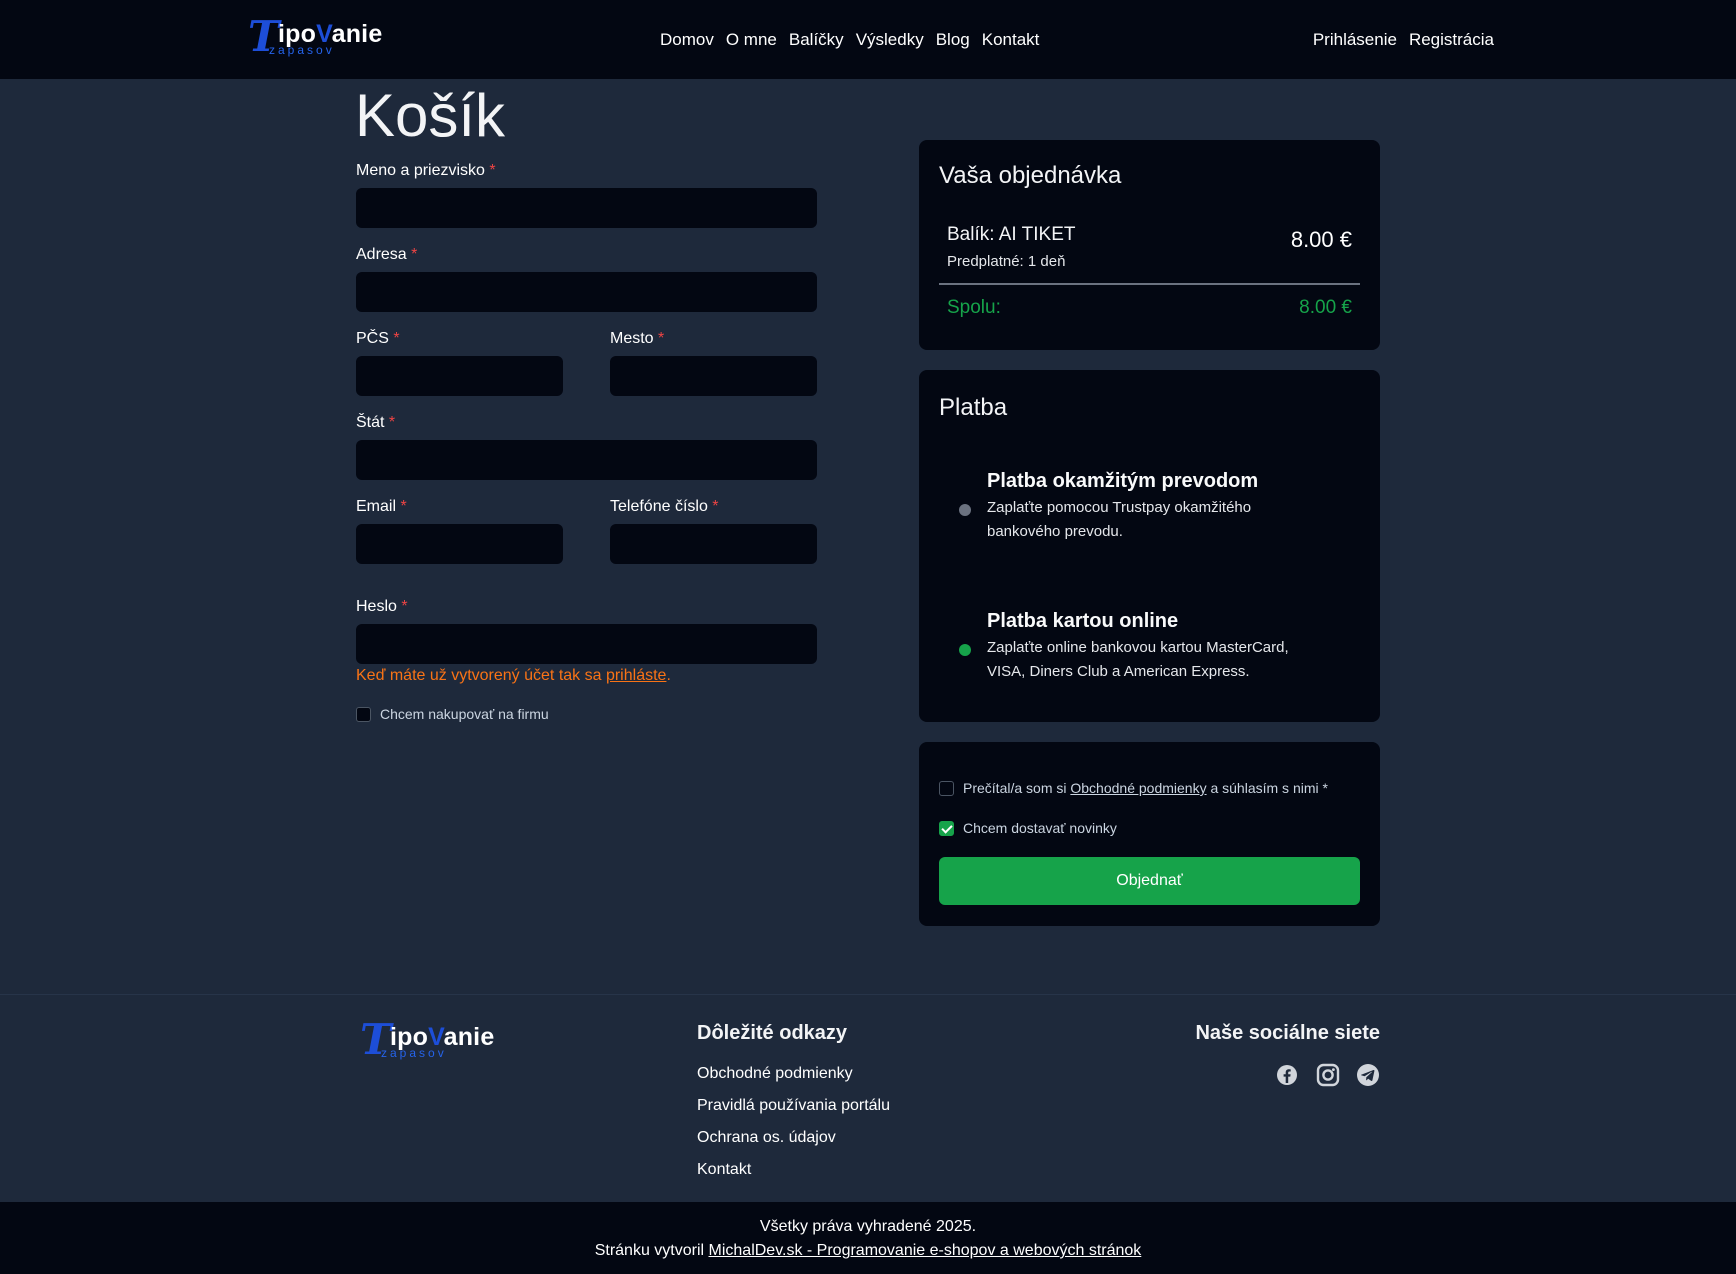  What do you see at coordinates (1287, 1075) in the screenshot?
I see `facebook-icon` at bounding box center [1287, 1075].